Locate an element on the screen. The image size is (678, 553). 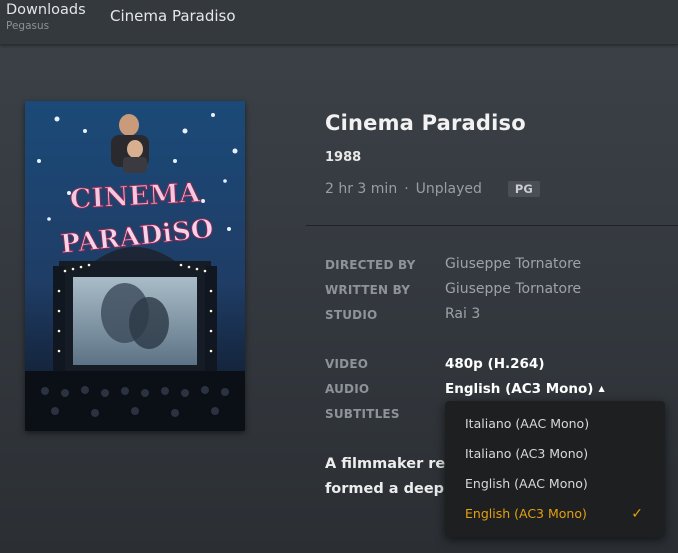
audio-option: Italiano (AAC Mono) is located at coordinates (555, 424).